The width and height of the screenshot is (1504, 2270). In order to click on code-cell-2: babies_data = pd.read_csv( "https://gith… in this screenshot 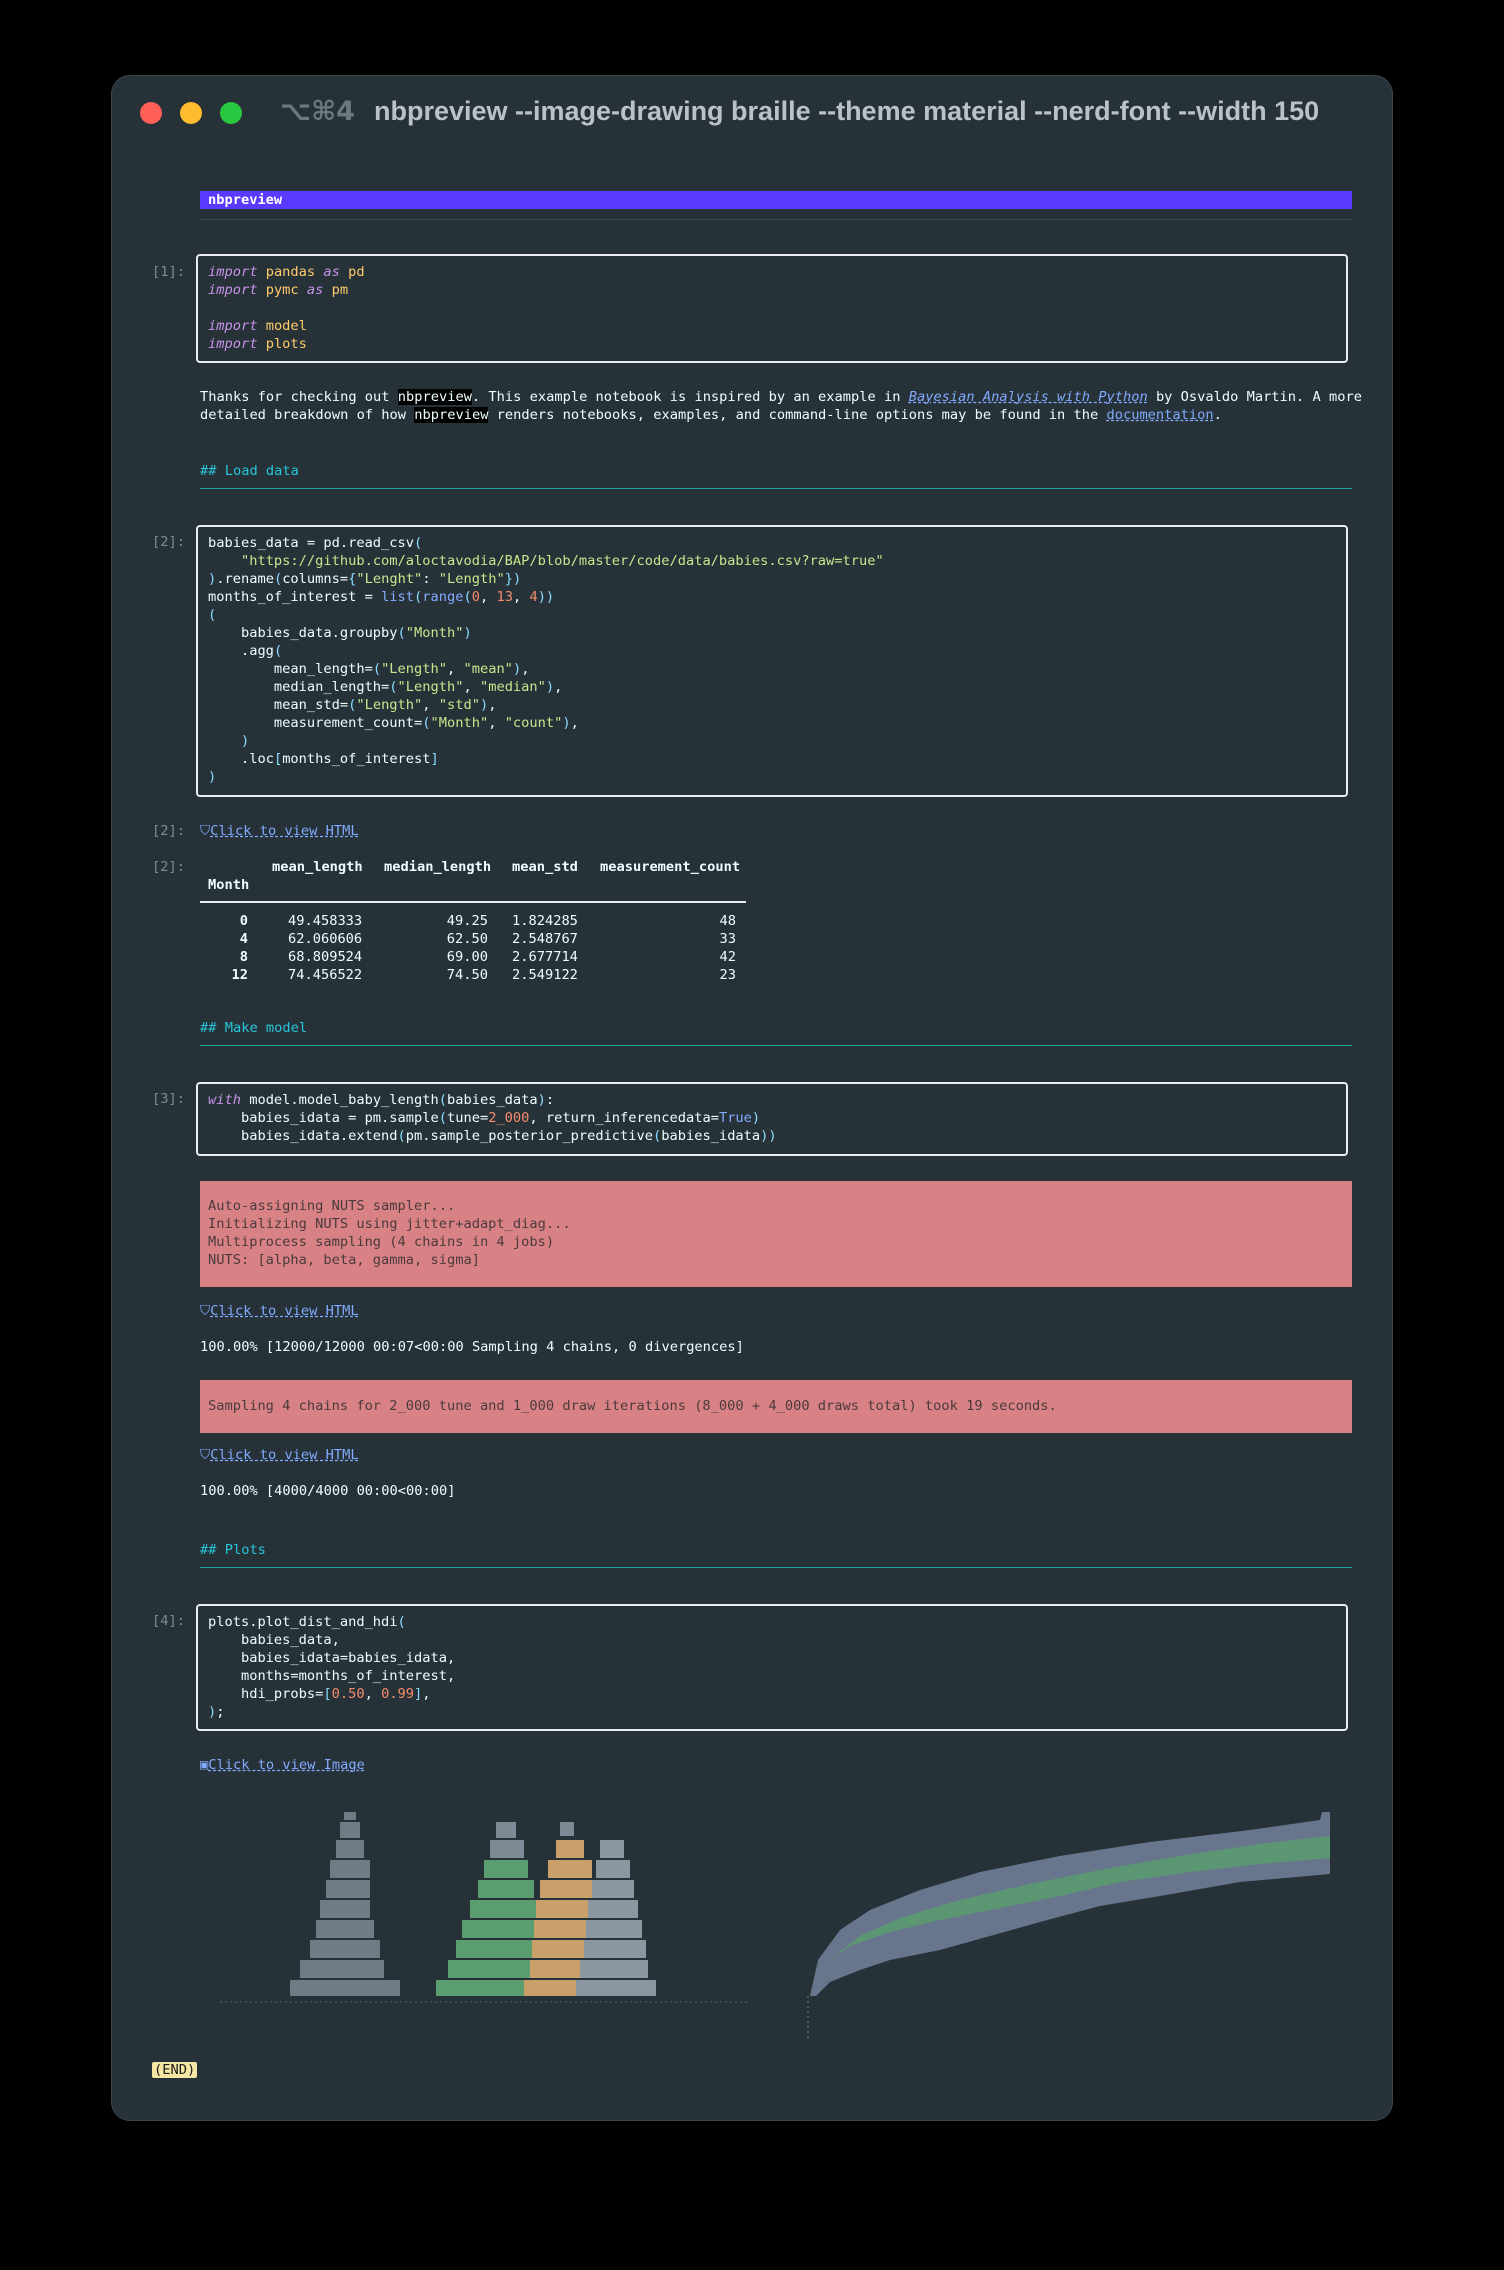, I will do `click(772, 661)`.